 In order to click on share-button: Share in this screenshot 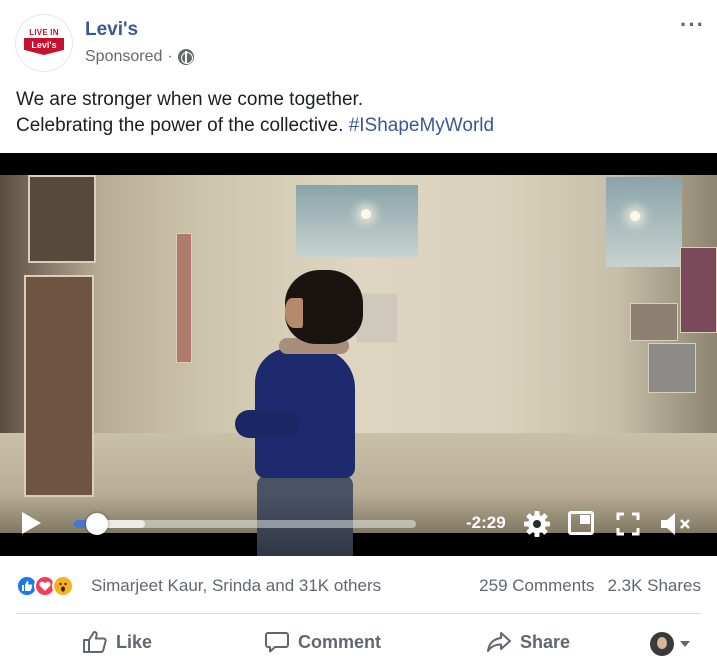, I will do `click(528, 642)`.